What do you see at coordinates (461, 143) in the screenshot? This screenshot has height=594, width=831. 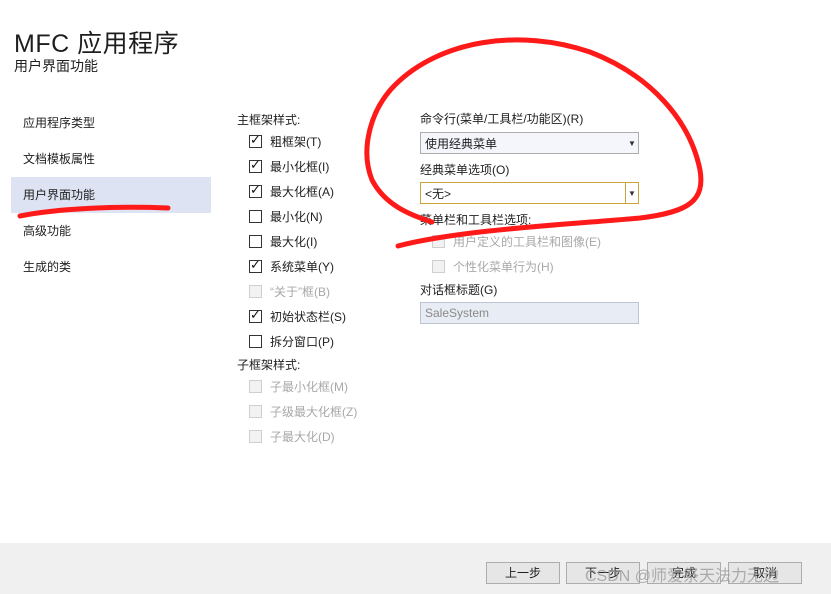 I see `command-bar-value: 使用经典菜单` at bounding box center [461, 143].